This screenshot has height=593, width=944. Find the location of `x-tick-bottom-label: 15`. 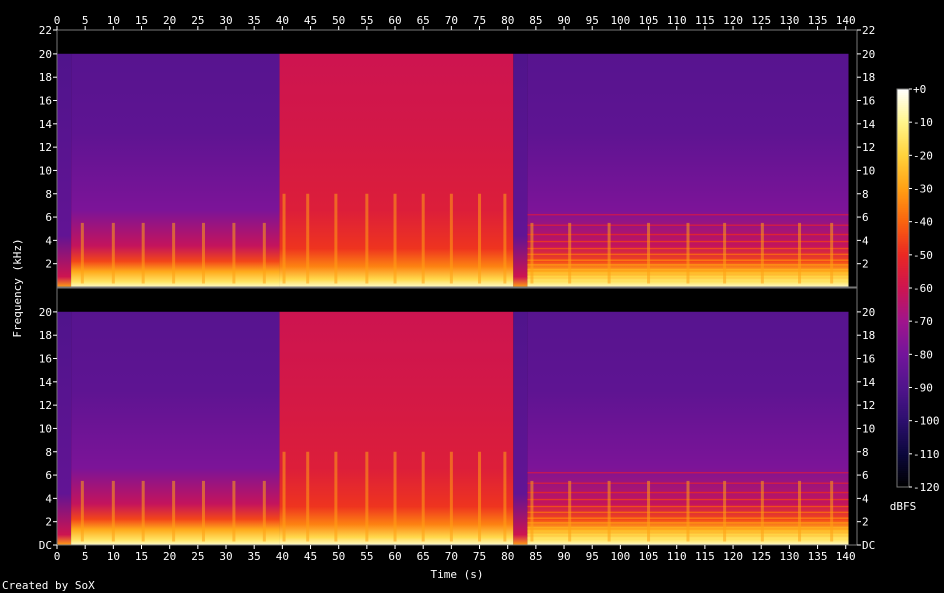

x-tick-bottom-label: 15 is located at coordinates (141, 556).